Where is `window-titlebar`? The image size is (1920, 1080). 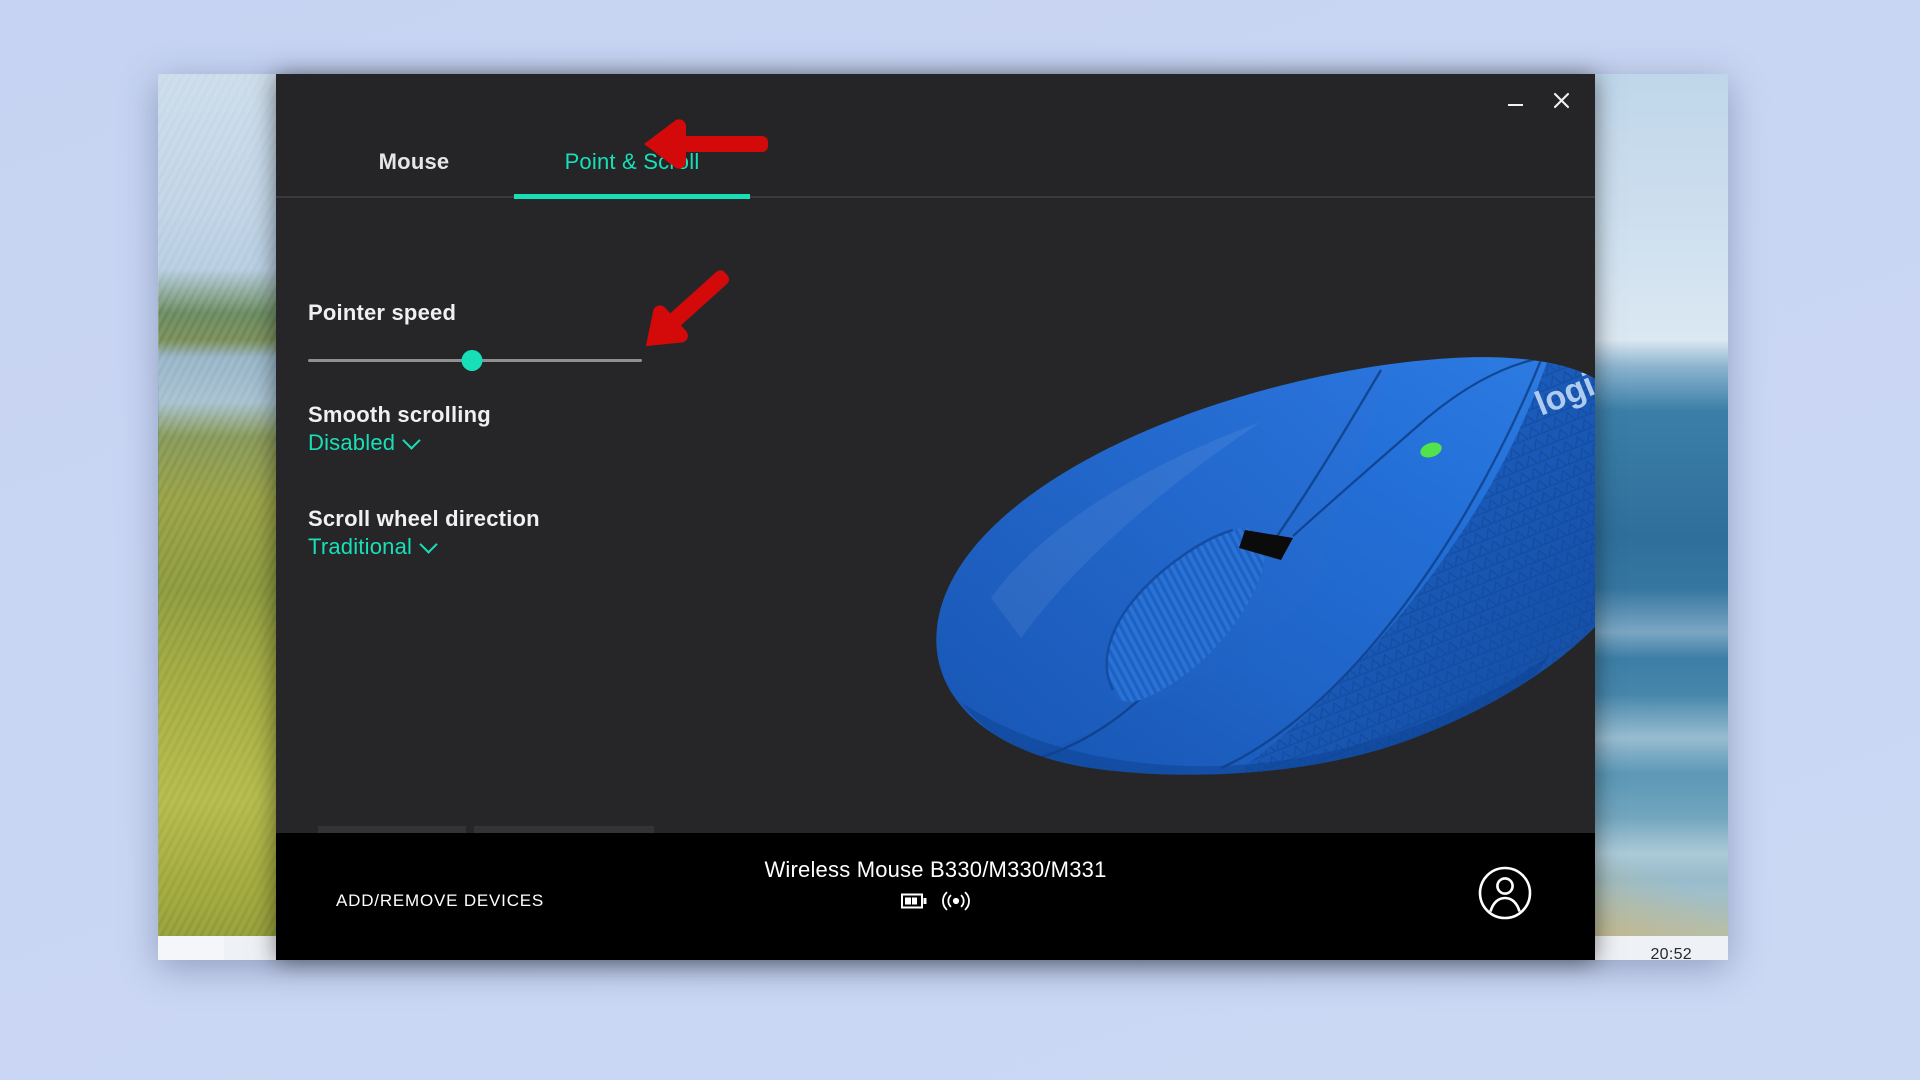 window-titlebar is located at coordinates (935, 102).